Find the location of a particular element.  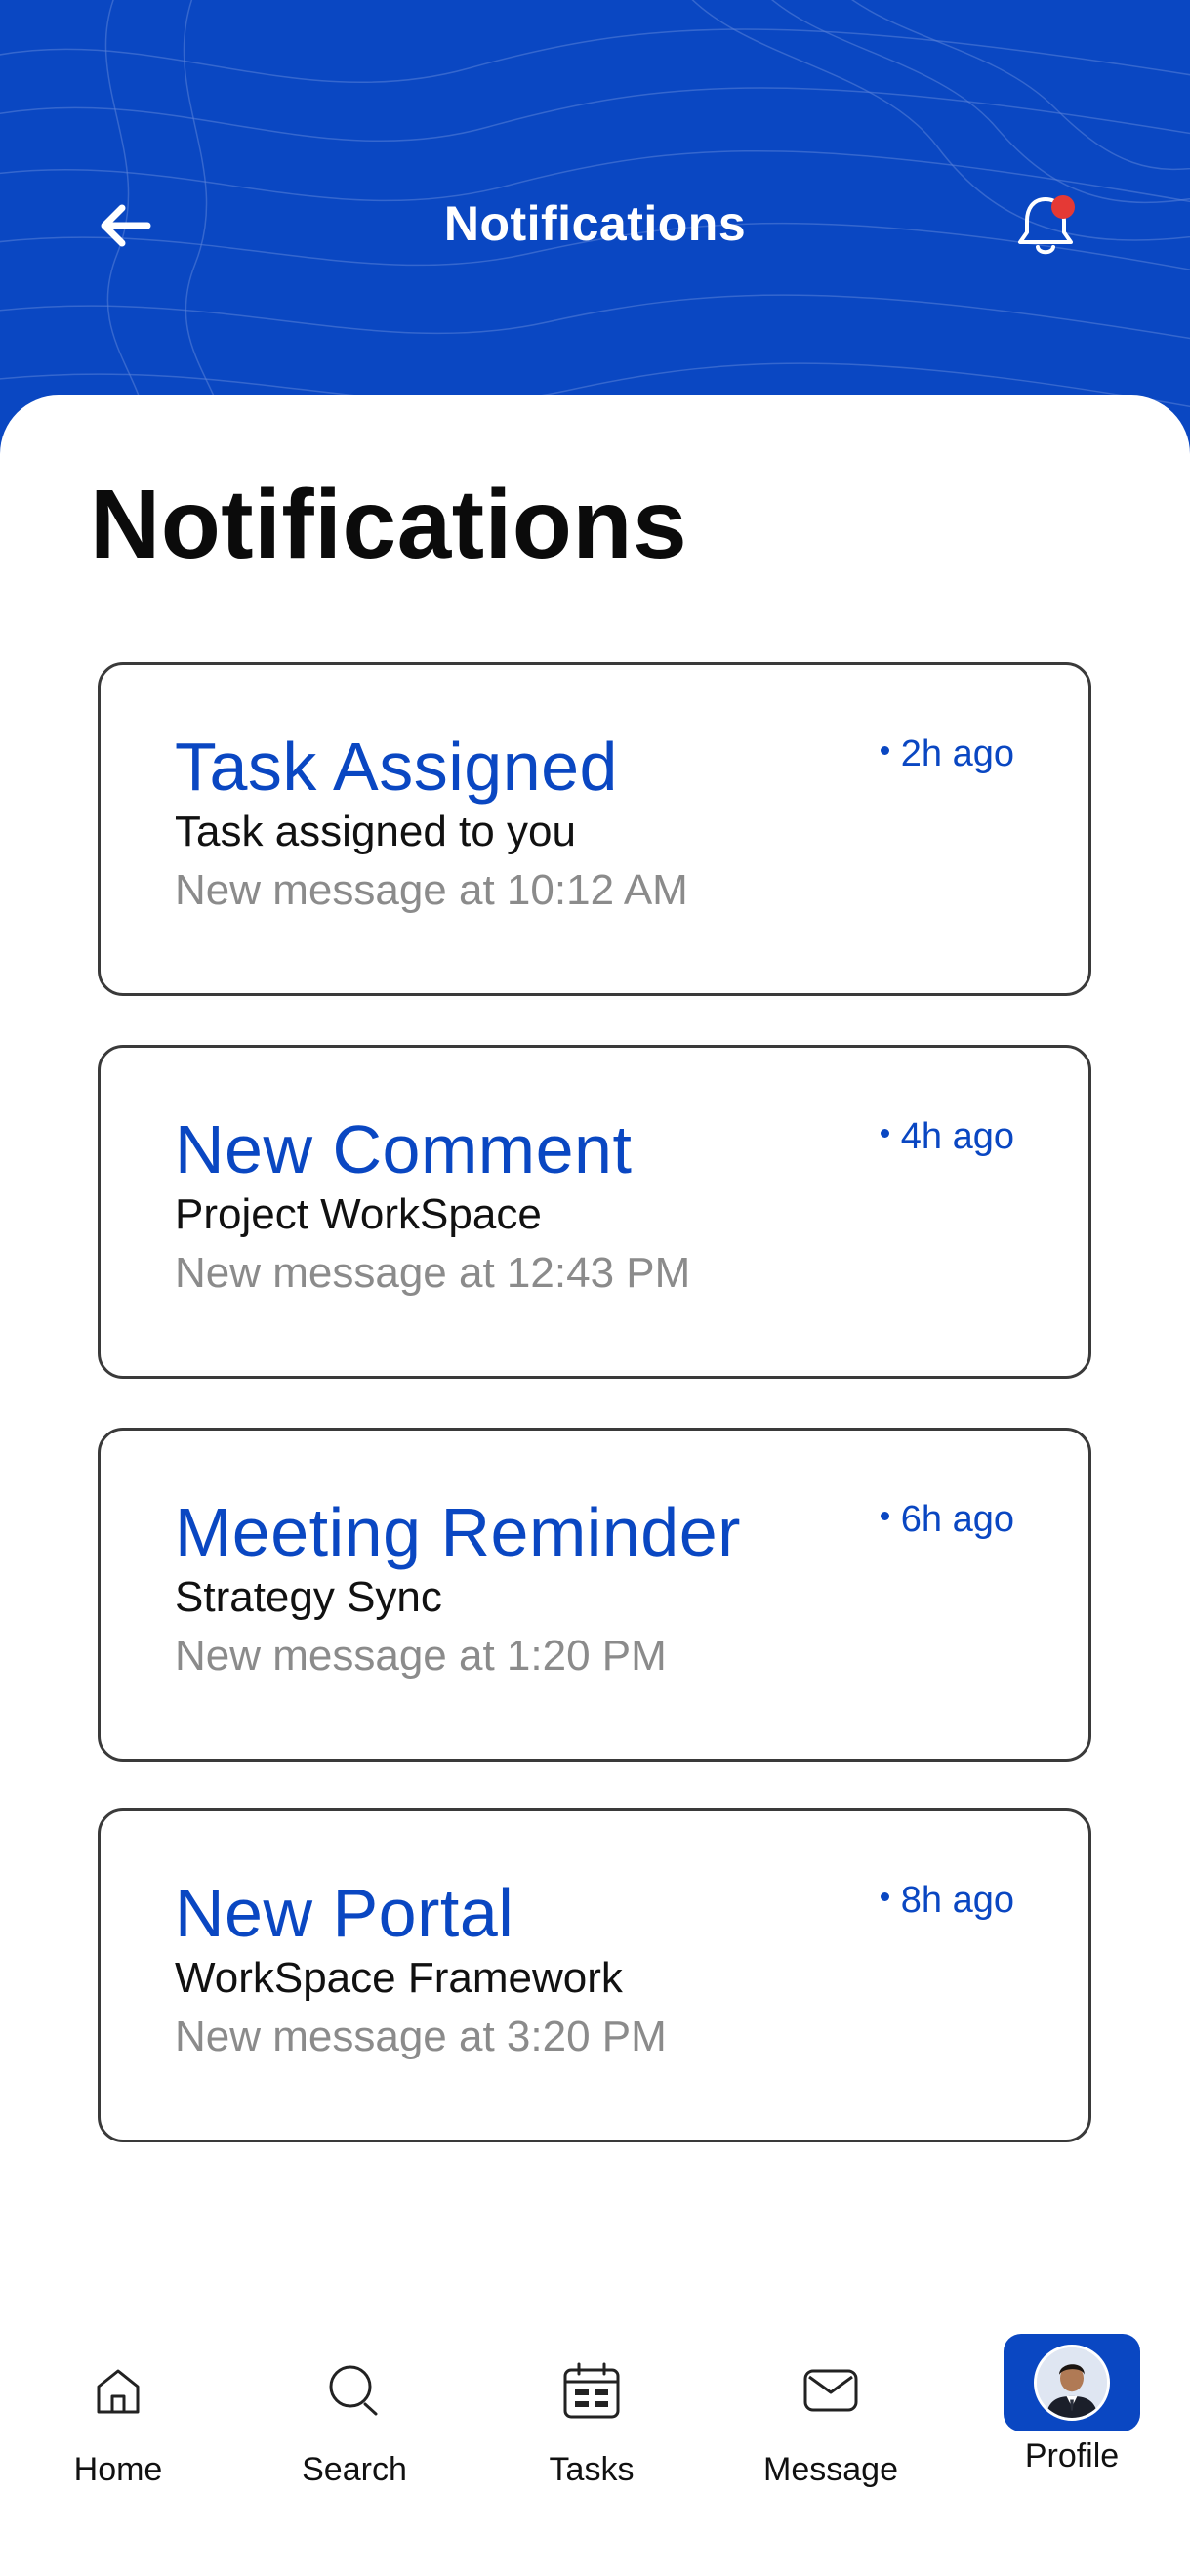

notification-time: 2h ago is located at coordinates (947, 754).